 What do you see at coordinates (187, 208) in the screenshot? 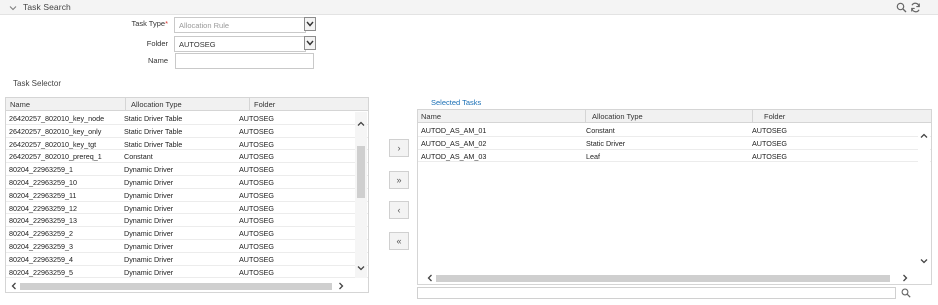
I see `table-row: 80204_22963259_12 Dynamic Driver AUTOSEG` at bounding box center [187, 208].